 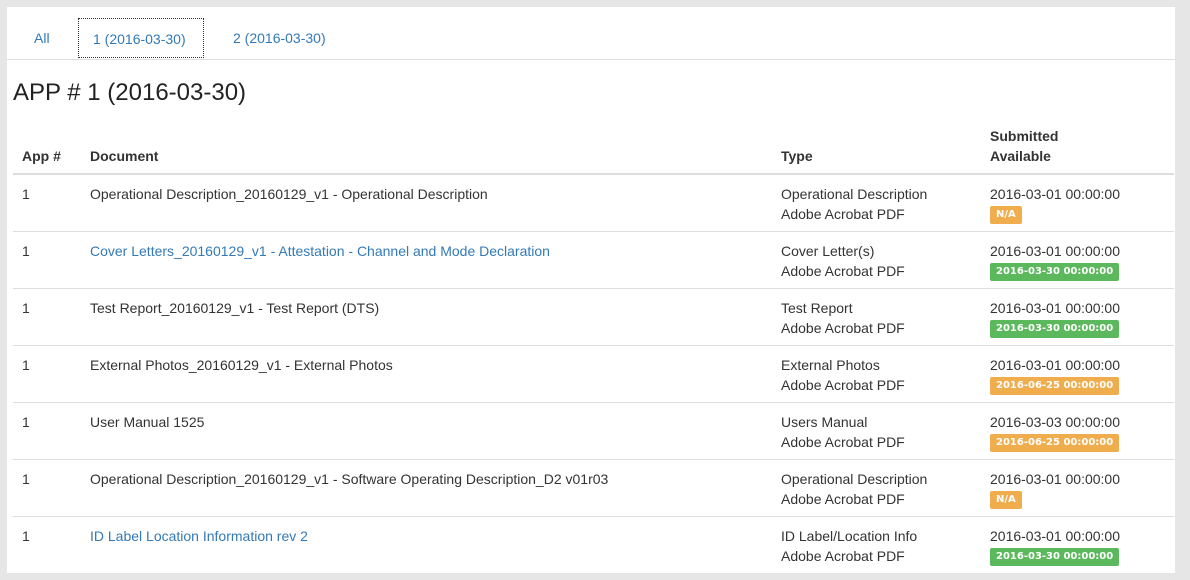 What do you see at coordinates (141, 38) in the screenshot?
I see `tab-app-1: 1 (2016-03-30)` at bounding box center [141, 38].